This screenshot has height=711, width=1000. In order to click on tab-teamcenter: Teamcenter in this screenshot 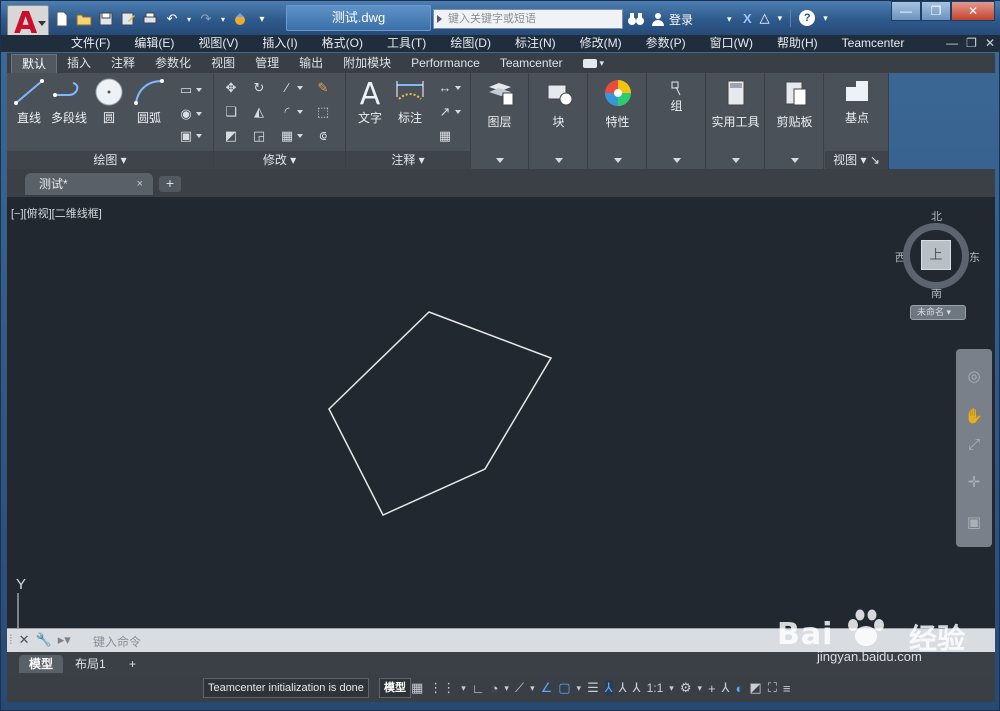, I will do `click(531, 63)`.